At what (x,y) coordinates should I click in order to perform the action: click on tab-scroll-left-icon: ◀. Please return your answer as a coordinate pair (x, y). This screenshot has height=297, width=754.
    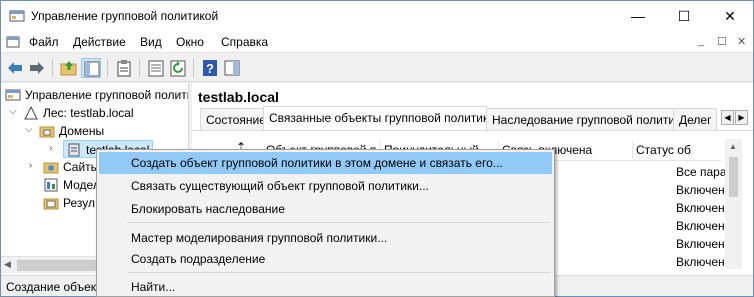
    Looking at the image, I should click on (727, 117).